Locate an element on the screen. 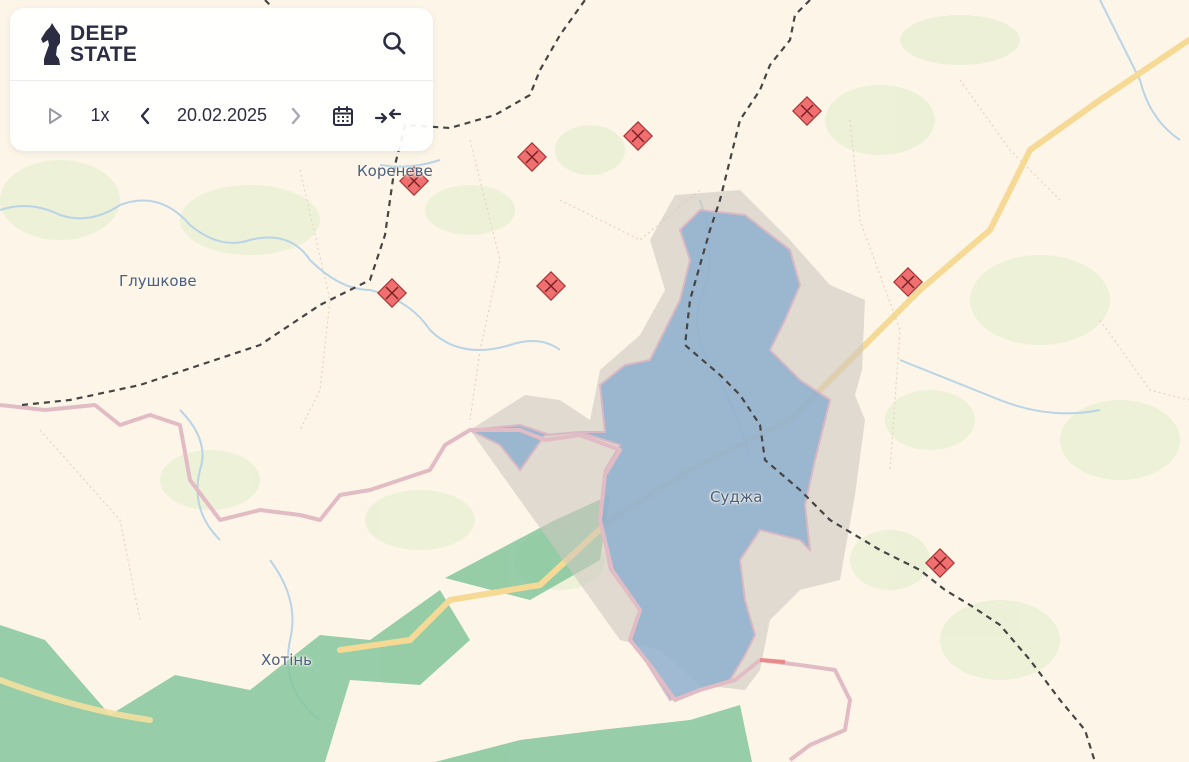 This screenshot has width=1189, height=762. speed-value: 1x is located at coordinates (100, 115).